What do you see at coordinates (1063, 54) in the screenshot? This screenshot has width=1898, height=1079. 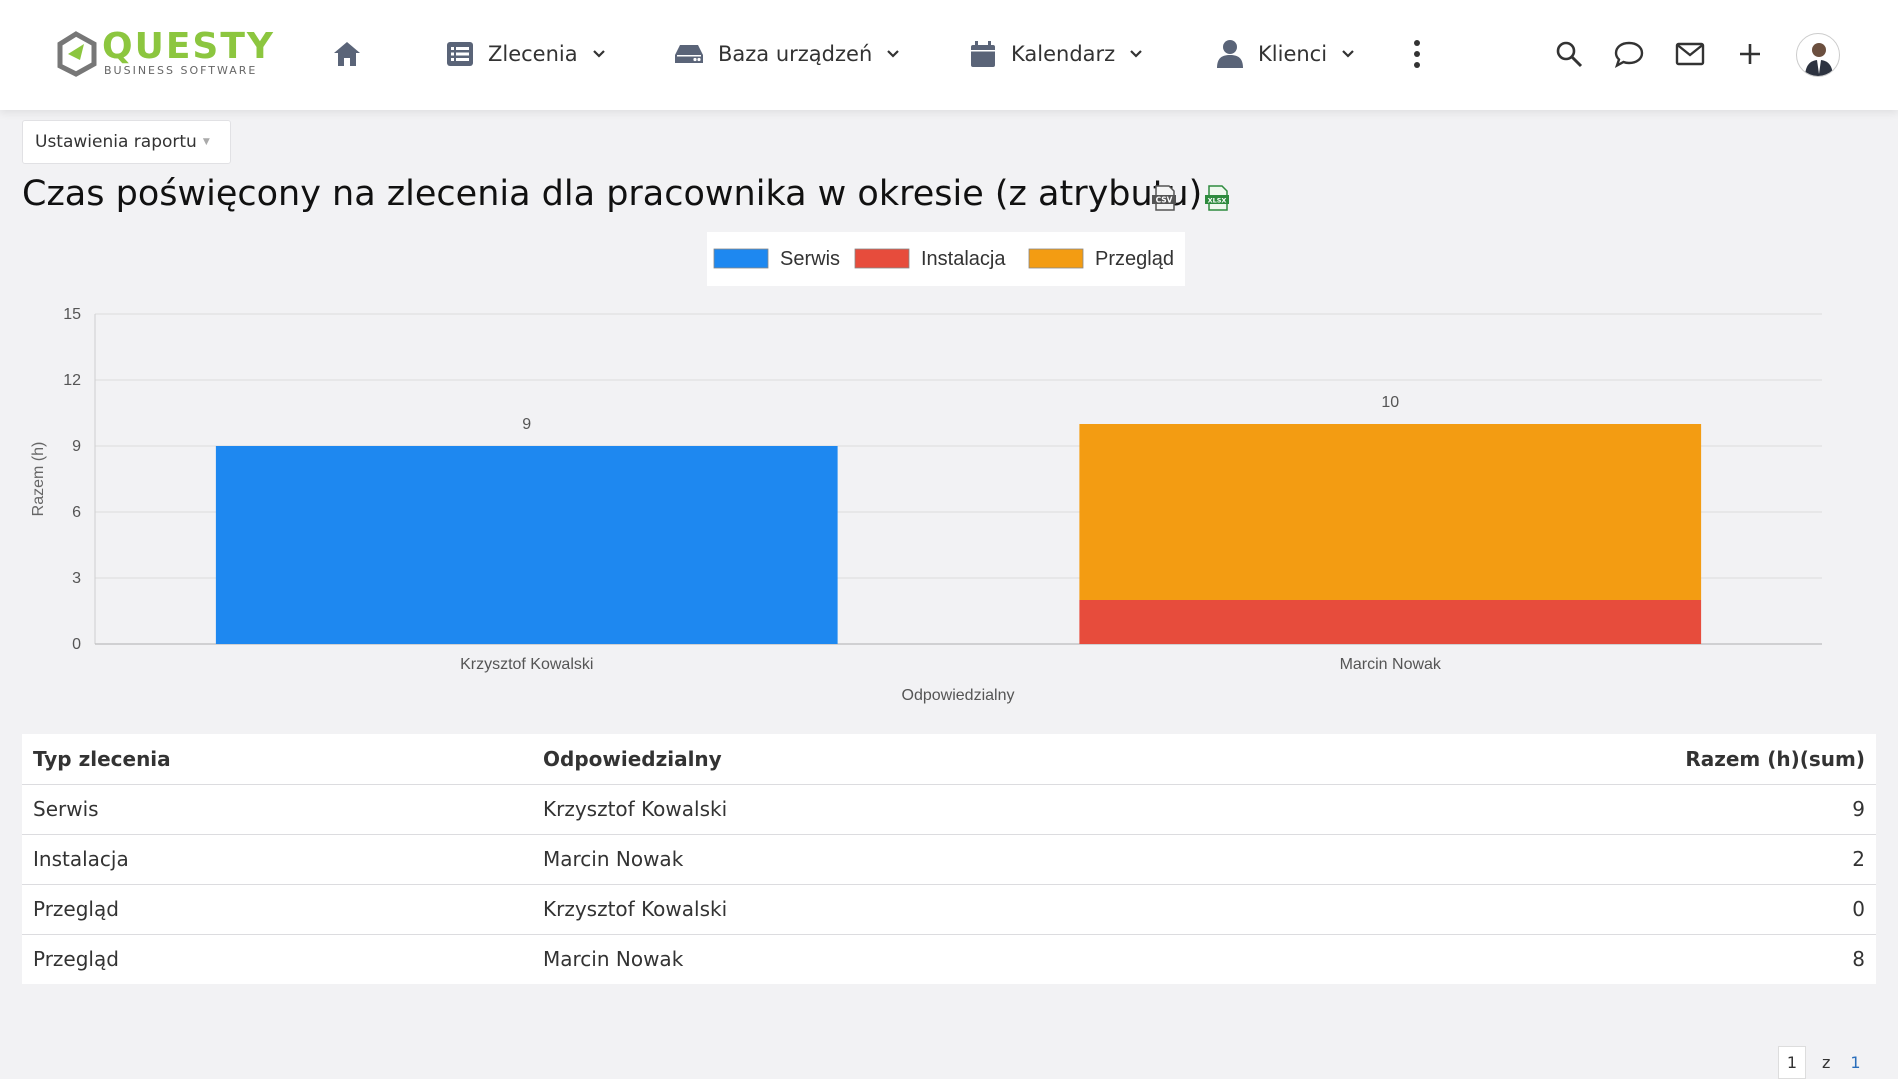 I see `nav-kalendarz-label: Kalendarz` at bounding box center [1063, 54].